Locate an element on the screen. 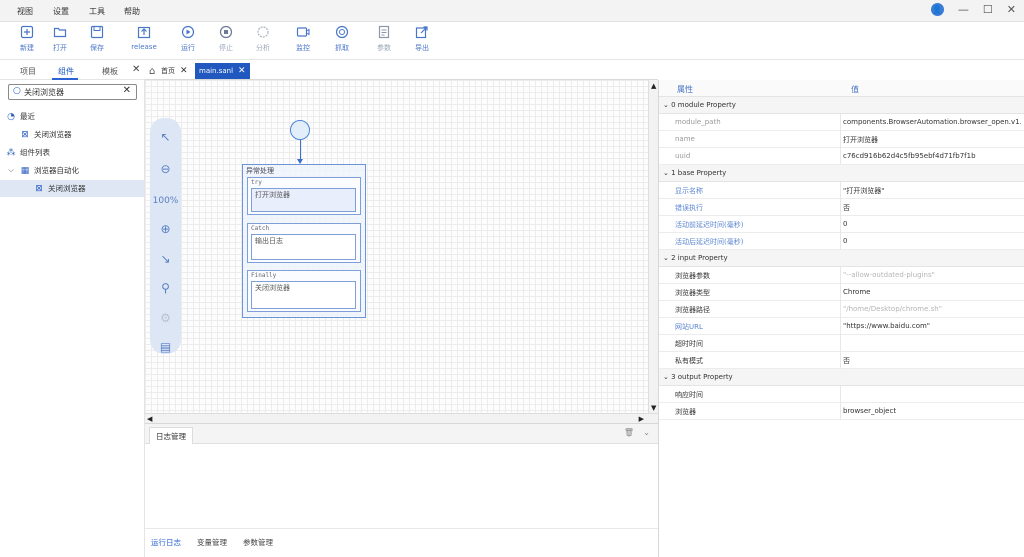  tab-variables: 变量管理 is located at coordinates (212, 542).